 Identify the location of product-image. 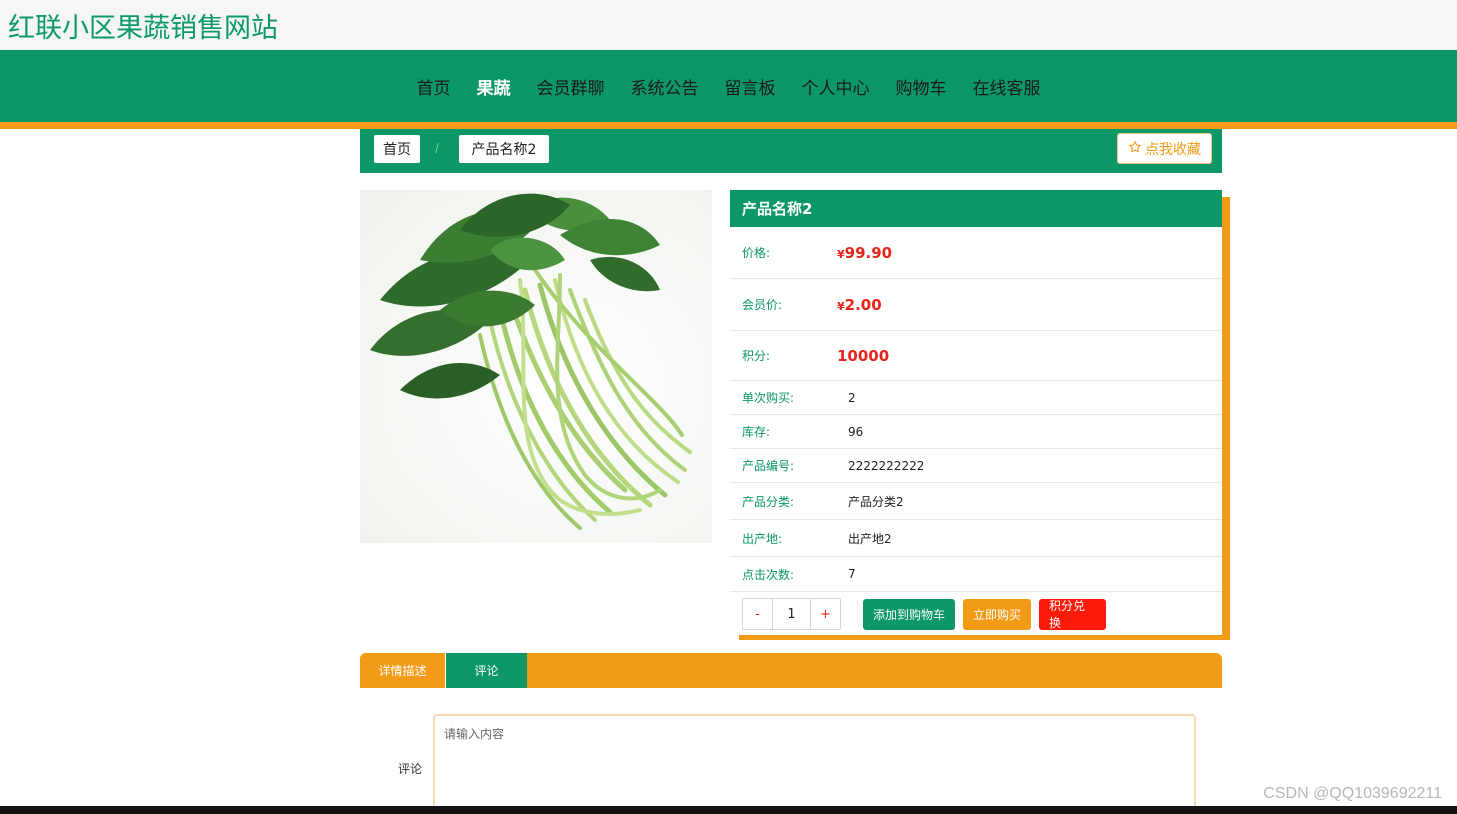
(536, 366).